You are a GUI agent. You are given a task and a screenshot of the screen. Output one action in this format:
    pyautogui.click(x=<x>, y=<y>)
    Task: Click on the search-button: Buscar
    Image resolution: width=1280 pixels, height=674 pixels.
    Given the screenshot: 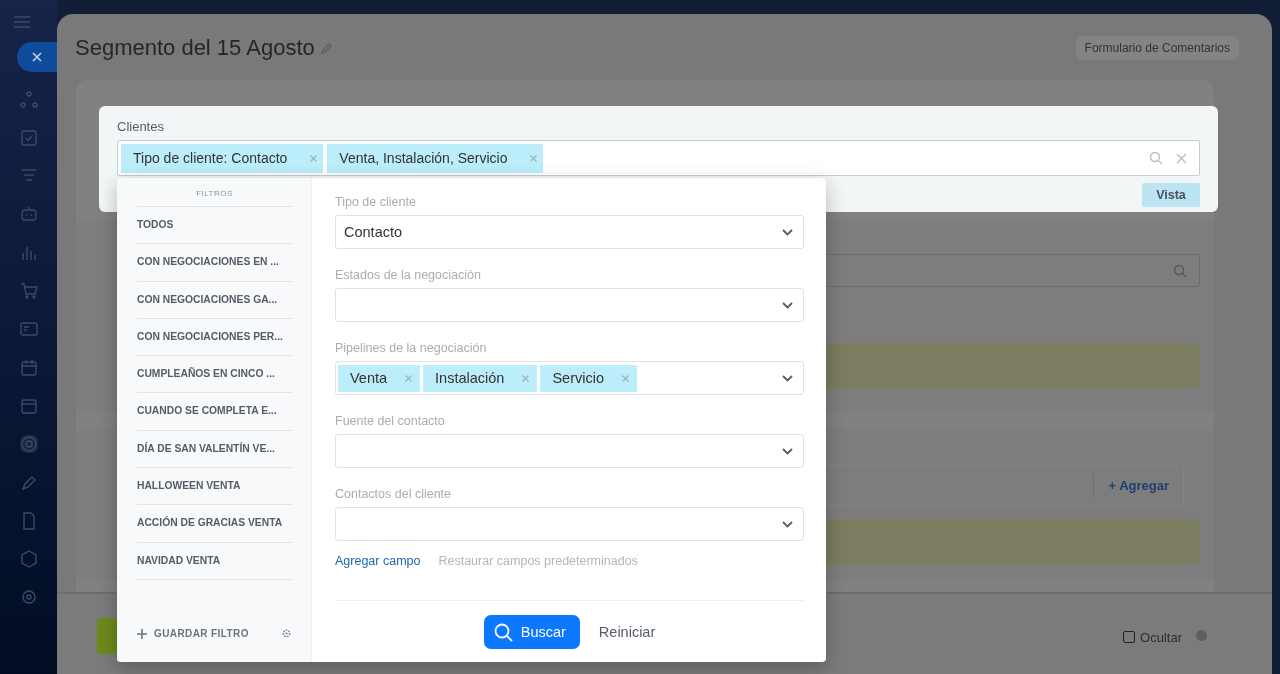 What is the action you would take?
    pyautogui.click(x=531, y=632)
    